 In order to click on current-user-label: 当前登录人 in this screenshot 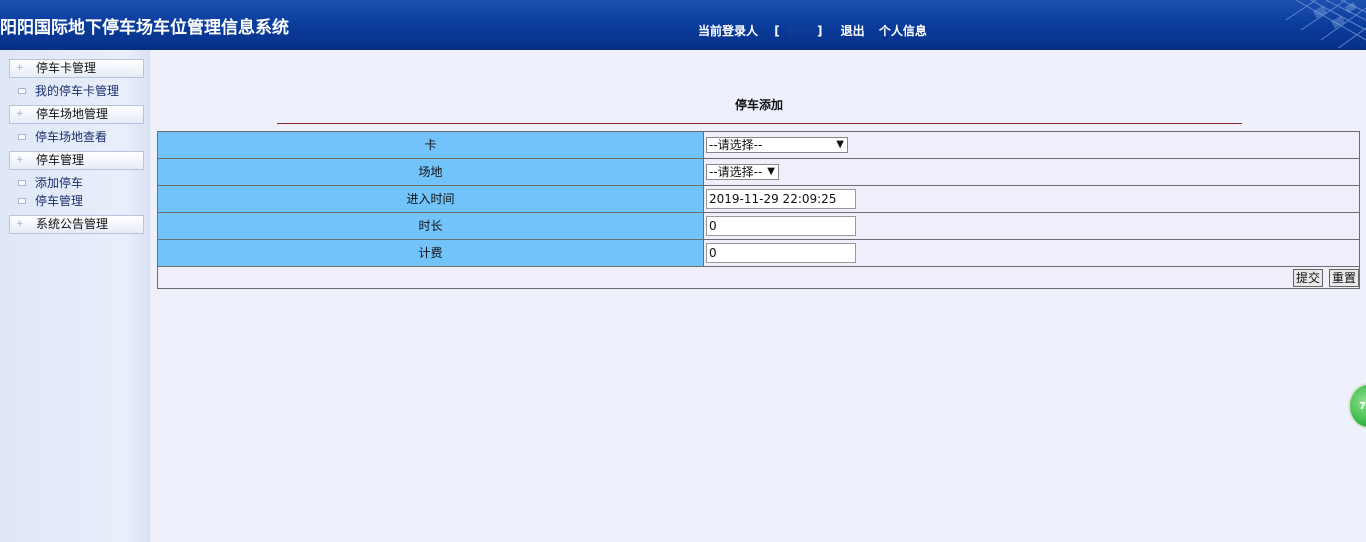, I will do `click(728, 31)`.